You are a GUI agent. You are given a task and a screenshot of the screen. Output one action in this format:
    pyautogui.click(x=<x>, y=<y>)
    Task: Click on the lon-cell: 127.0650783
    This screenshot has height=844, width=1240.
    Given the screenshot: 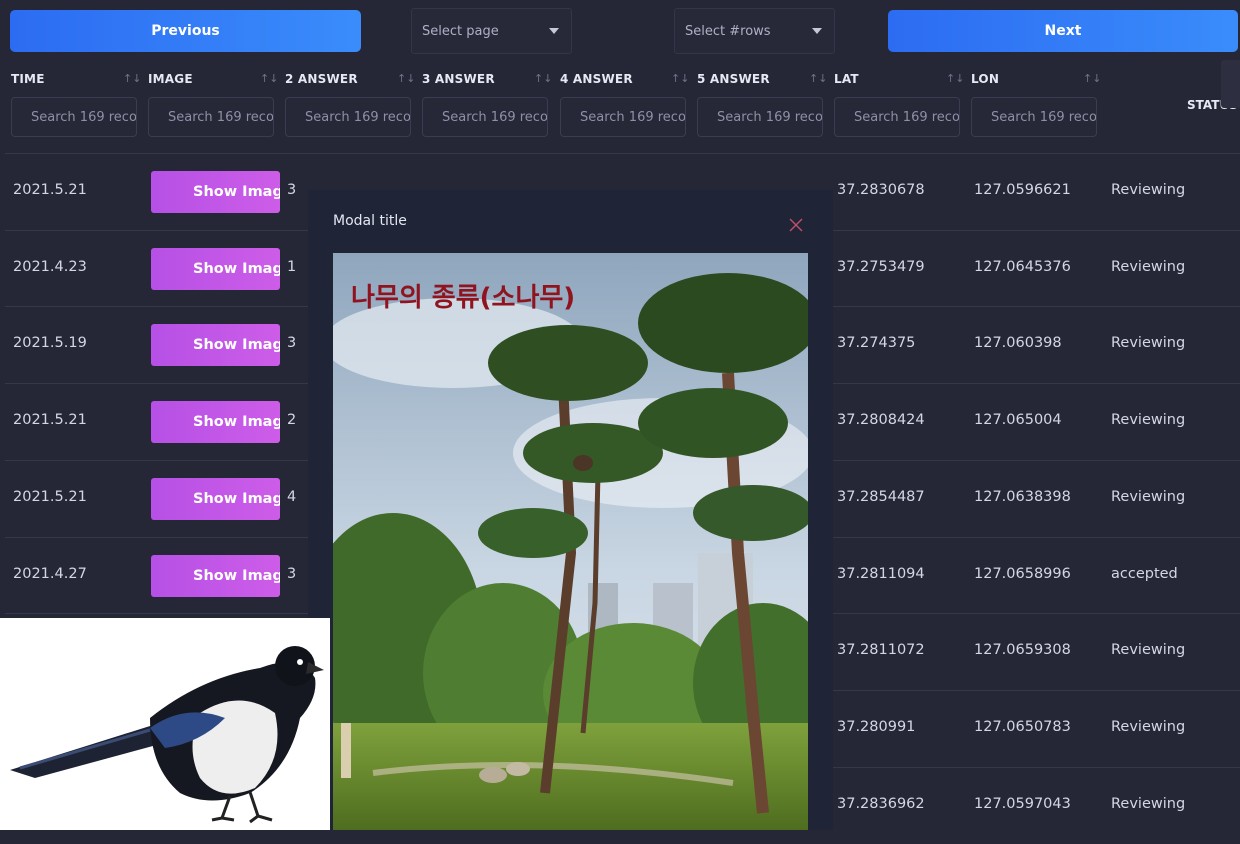 What is the action you would take?
    pyautogui.click(x=1022, y=727)
    